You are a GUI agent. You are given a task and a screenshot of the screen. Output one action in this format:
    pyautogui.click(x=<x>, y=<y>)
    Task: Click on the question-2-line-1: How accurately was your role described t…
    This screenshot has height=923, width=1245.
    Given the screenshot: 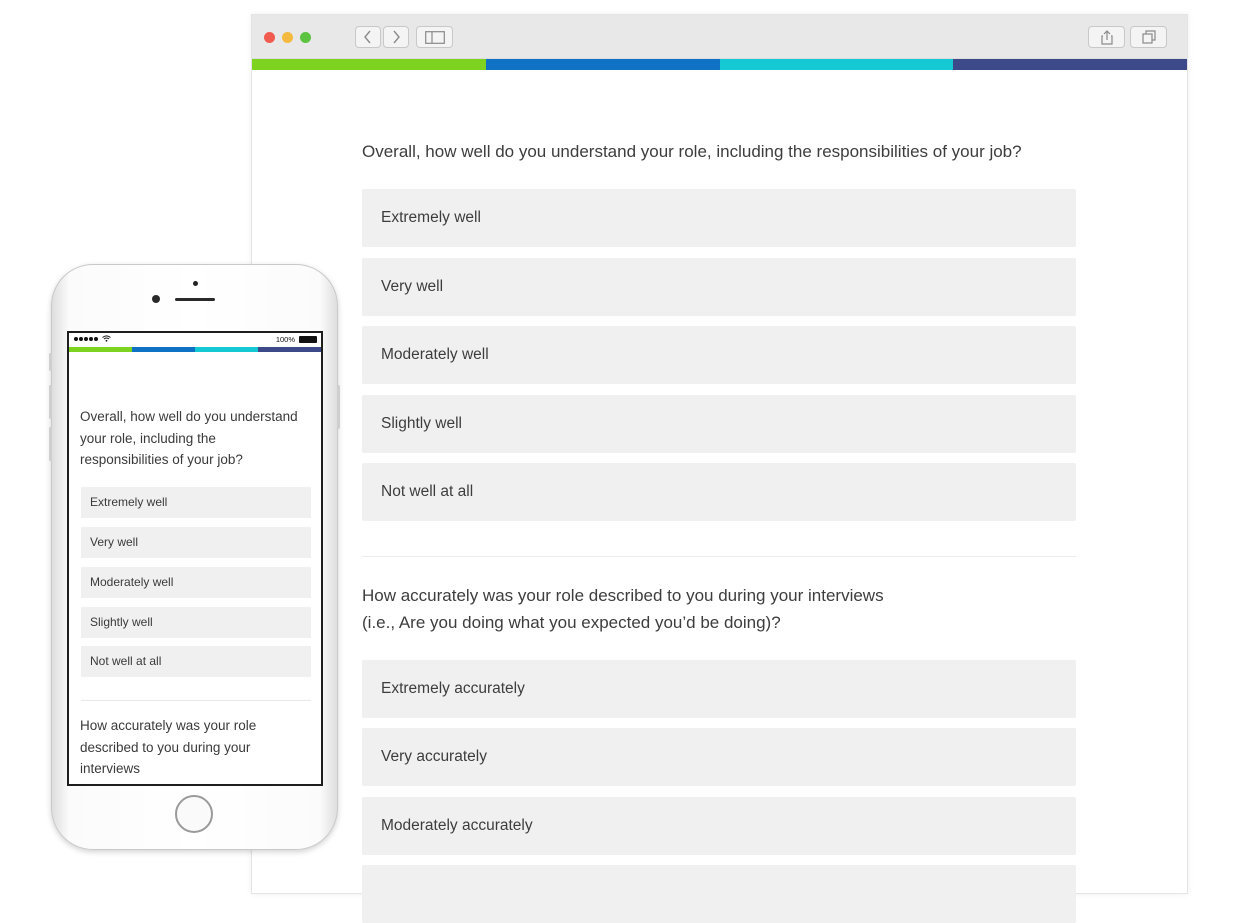 What is the action you would take?
    pyautogui.click(x=623, y=595)
    